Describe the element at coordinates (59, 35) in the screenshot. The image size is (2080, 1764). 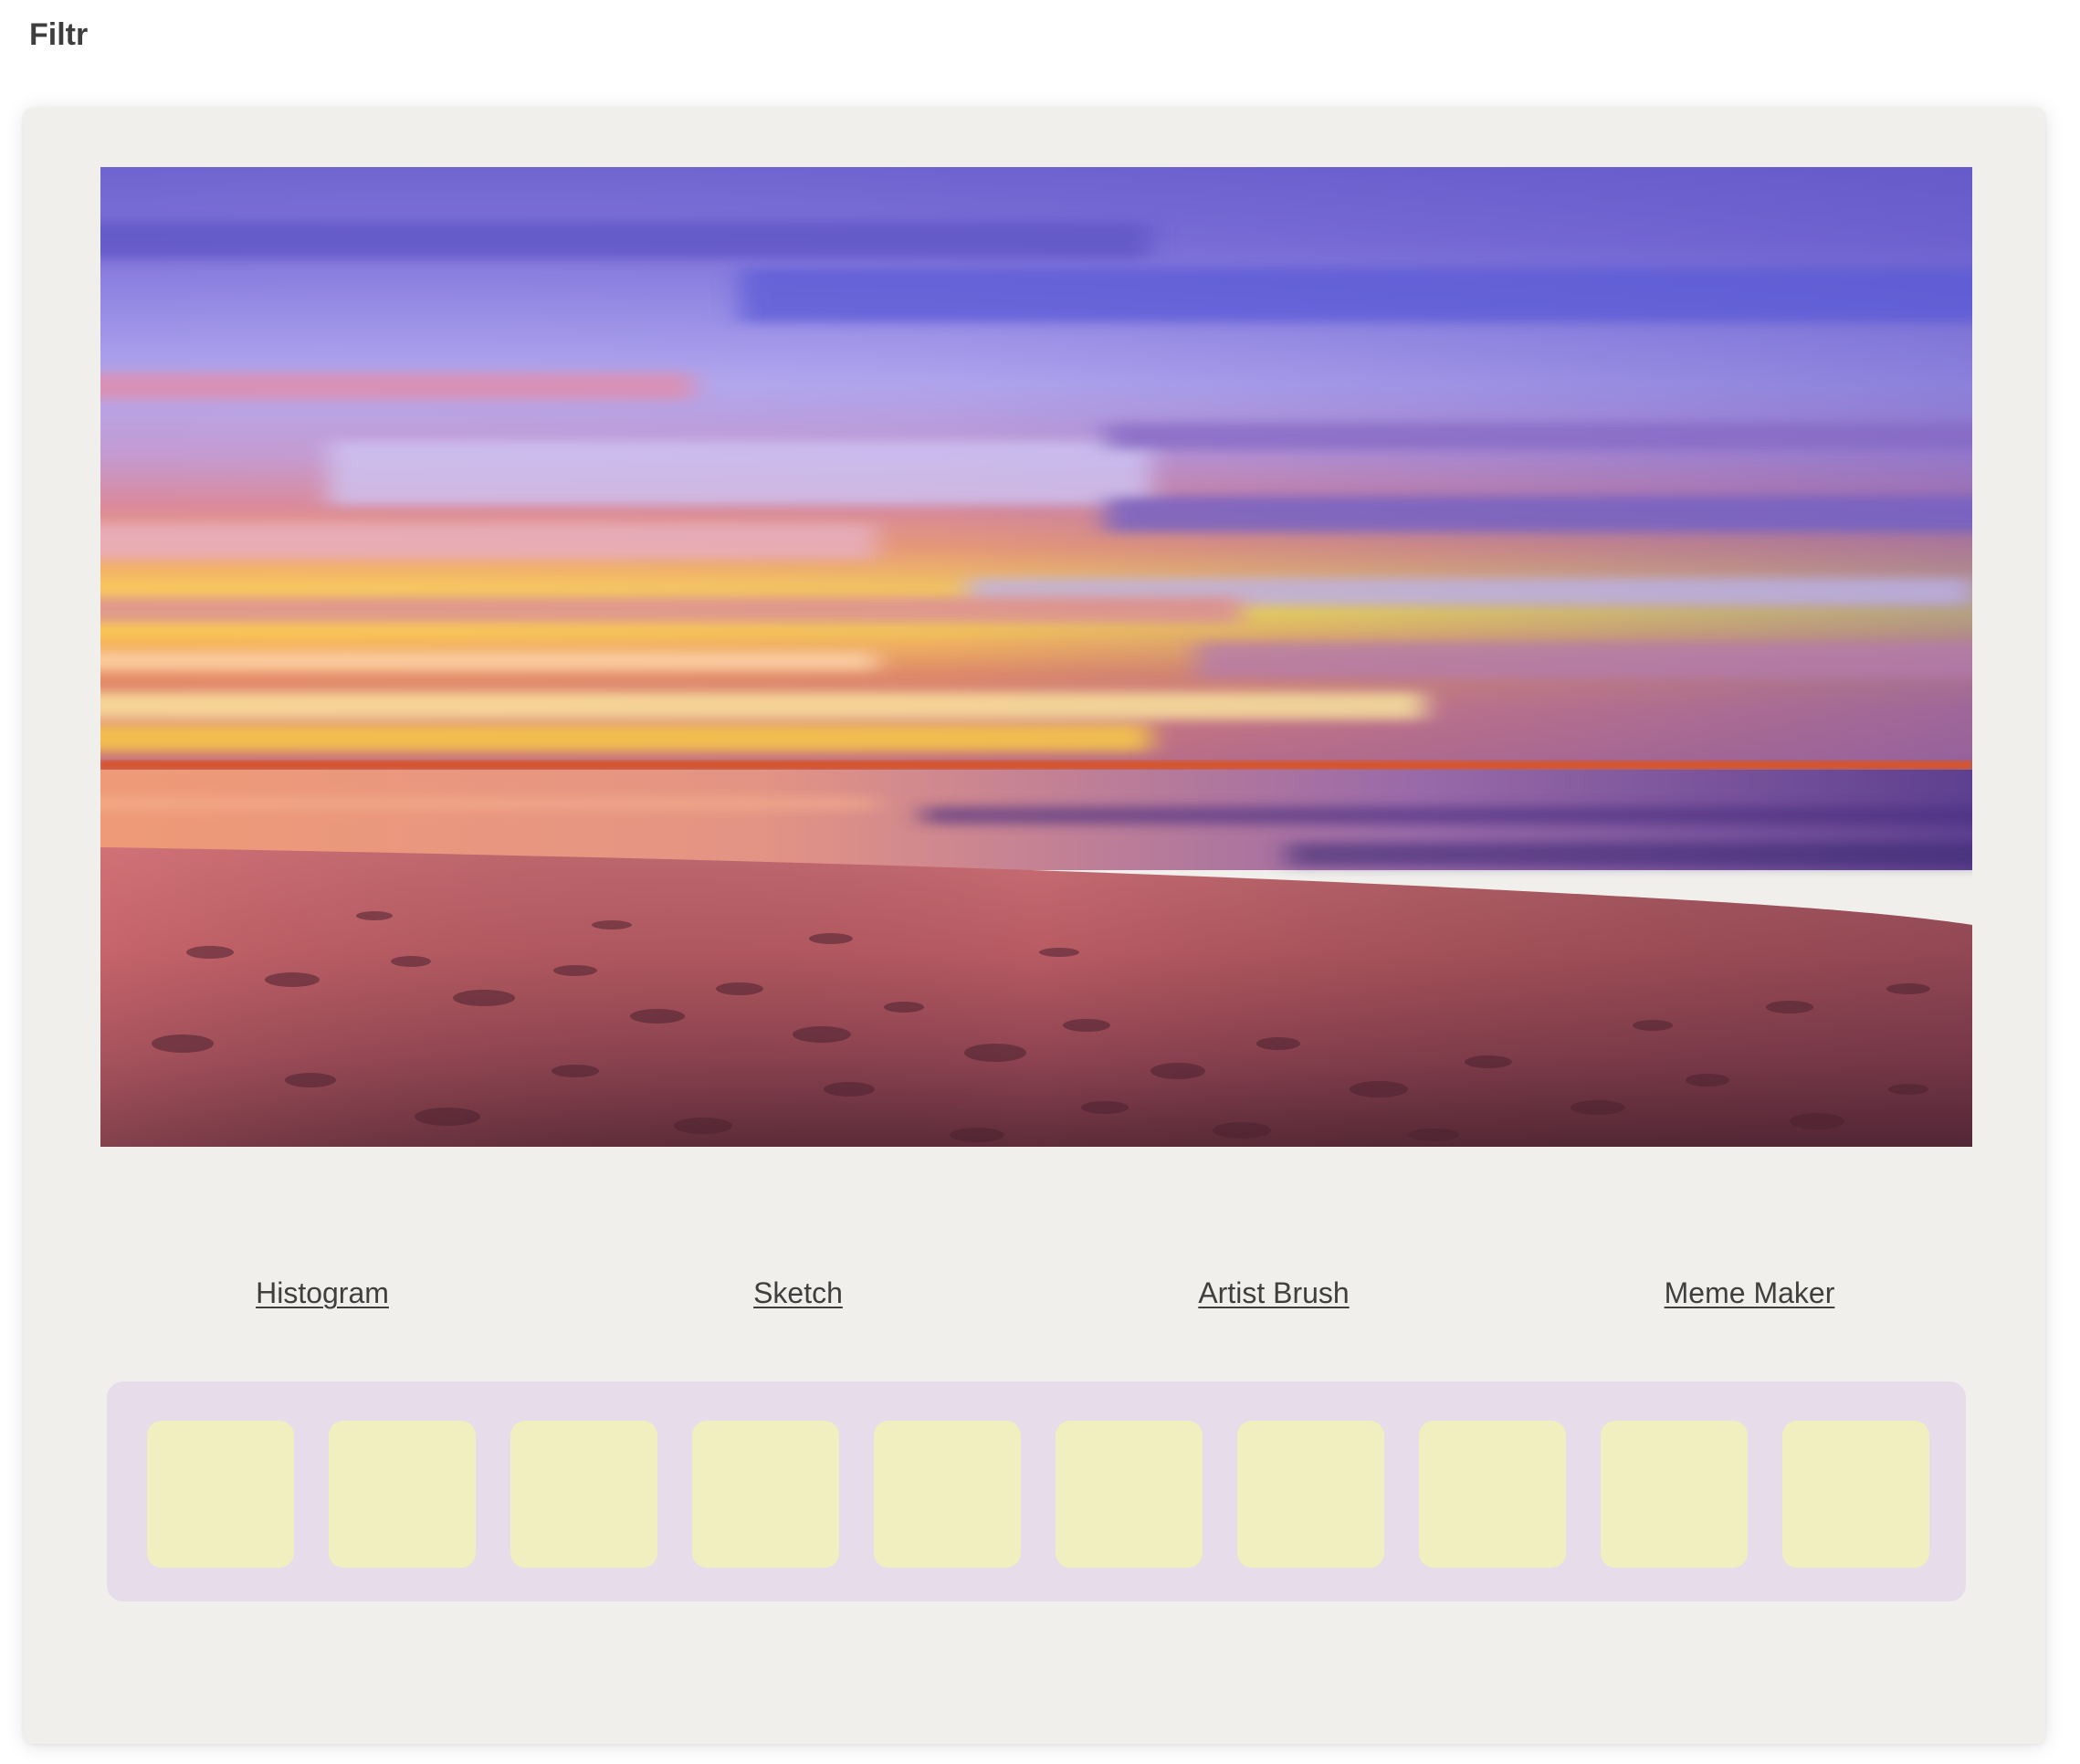
I see `app-title: Filtr` at that location.